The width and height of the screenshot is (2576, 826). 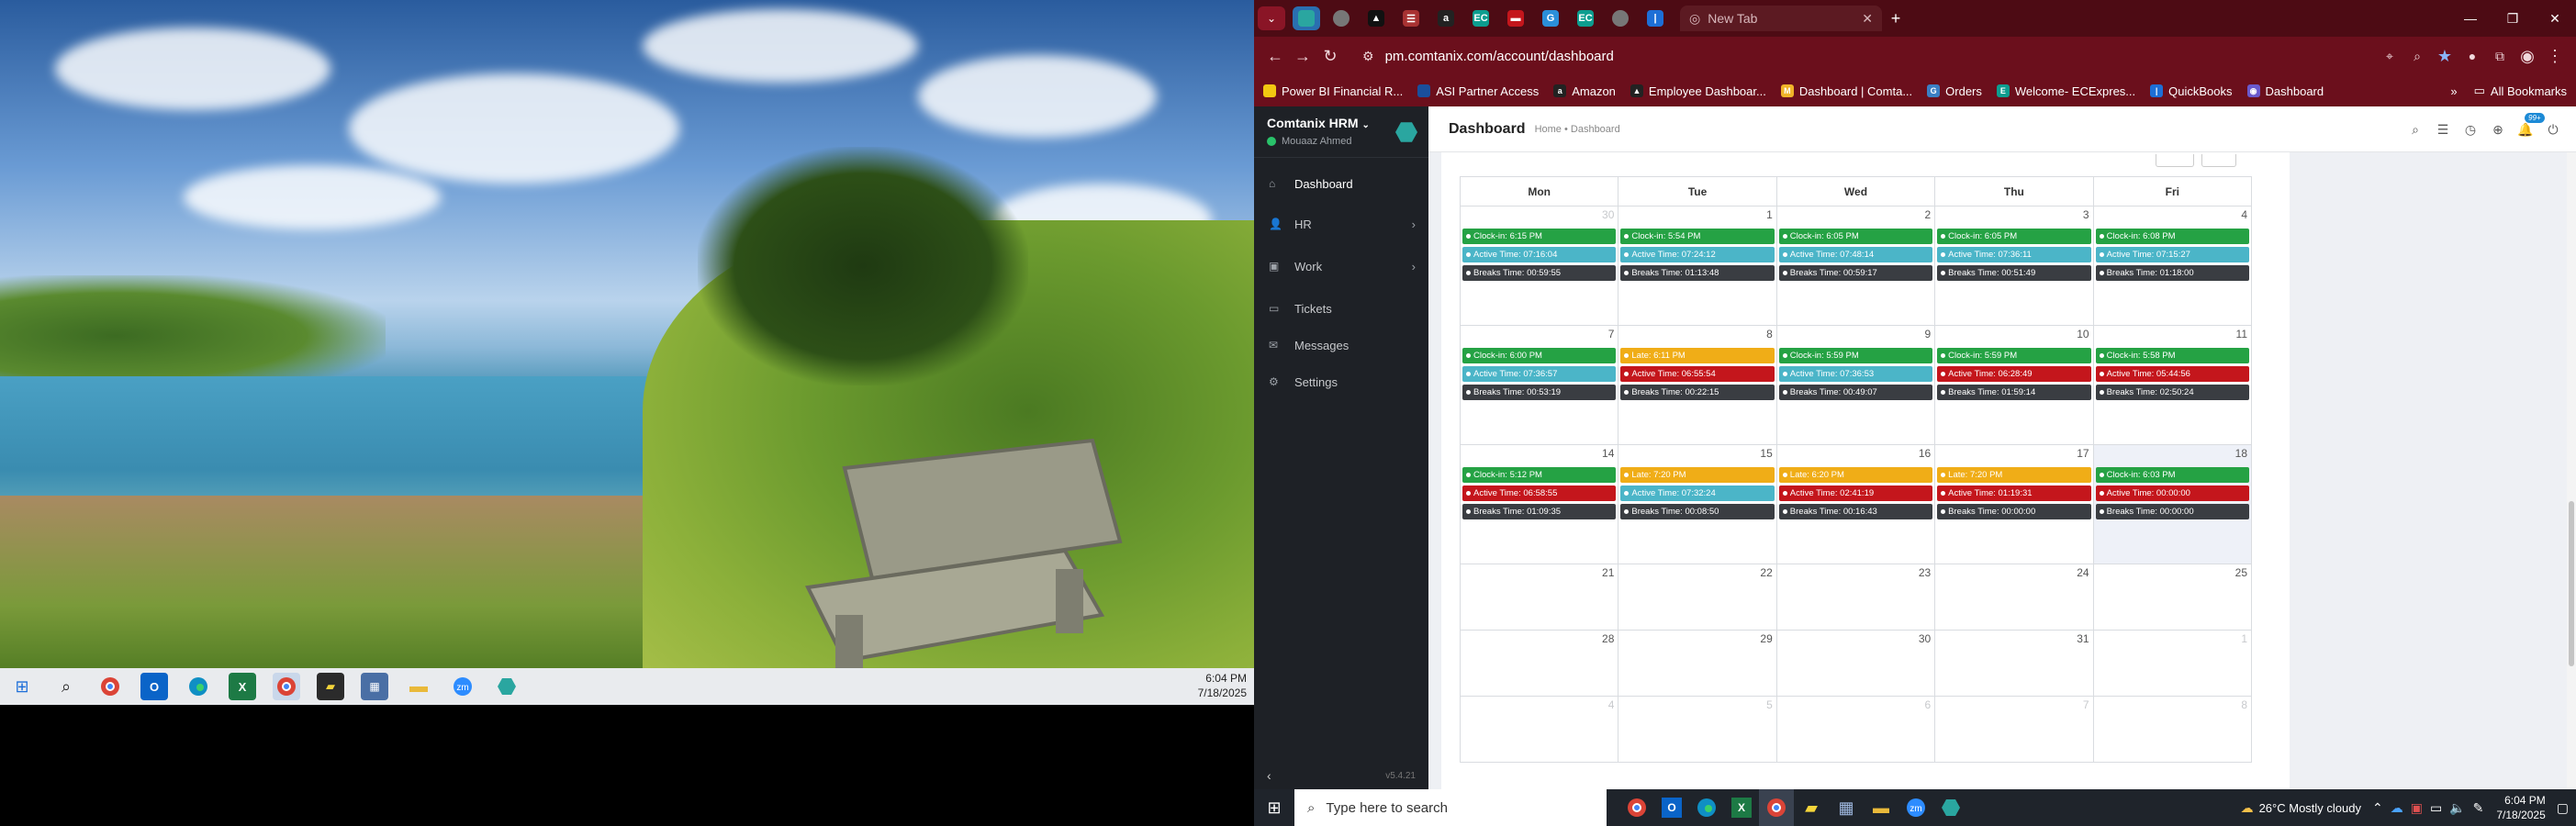 I want to click on attendance-event: Clock-in: 6:05 PM, so click(x=2014, y=237).